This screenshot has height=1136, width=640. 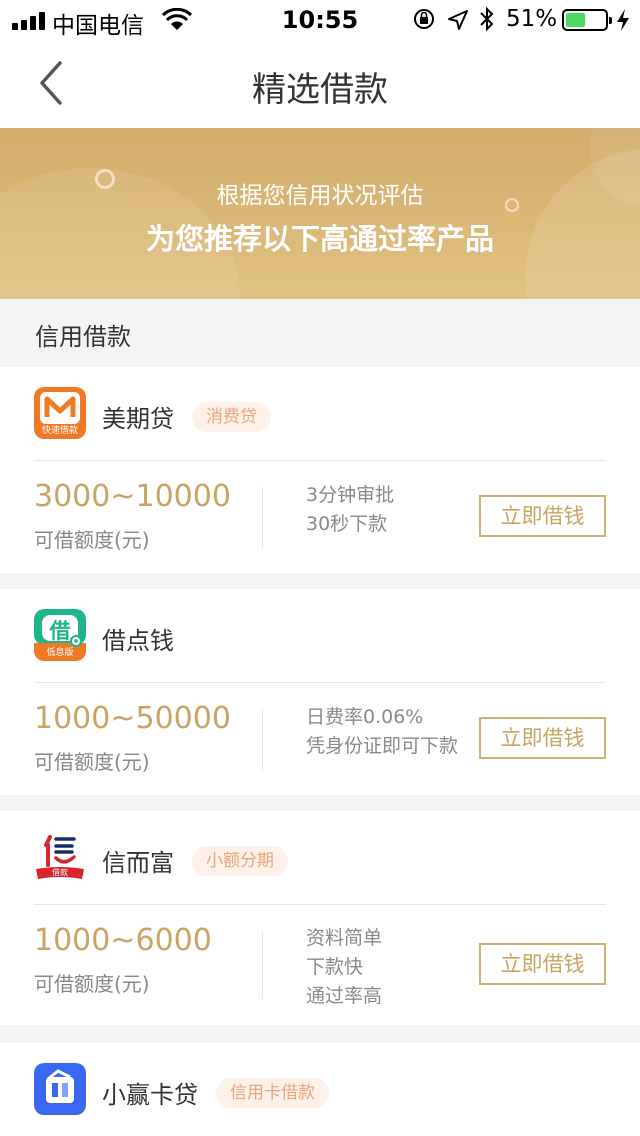 What do you see at coordinates (138, 863) in the screenshot?
I see `product-name: 信而富` at bounding box center [138, 863].